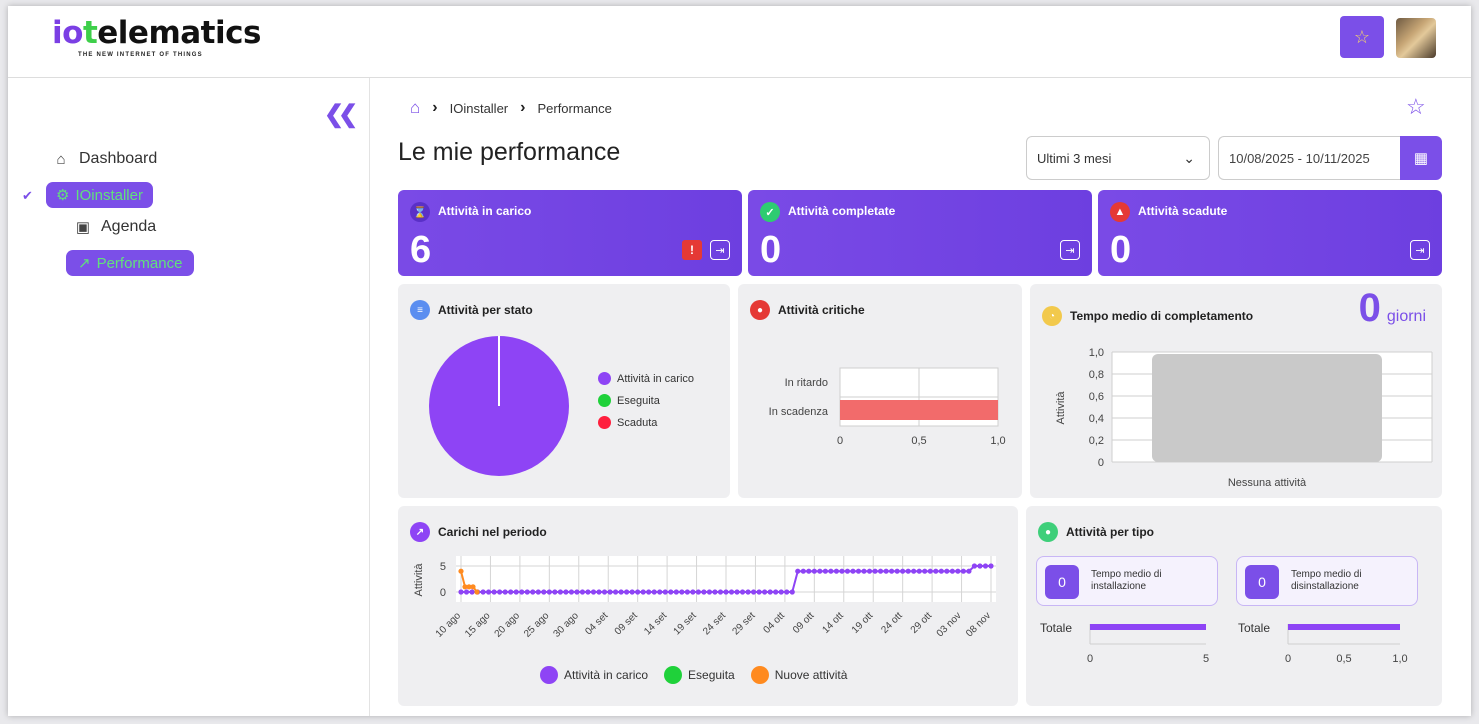  Describe the element at coordinates (104, 159) in the screenshot. I see `sidebar-item-dashboard: ⌂ Dashboard` at that location.